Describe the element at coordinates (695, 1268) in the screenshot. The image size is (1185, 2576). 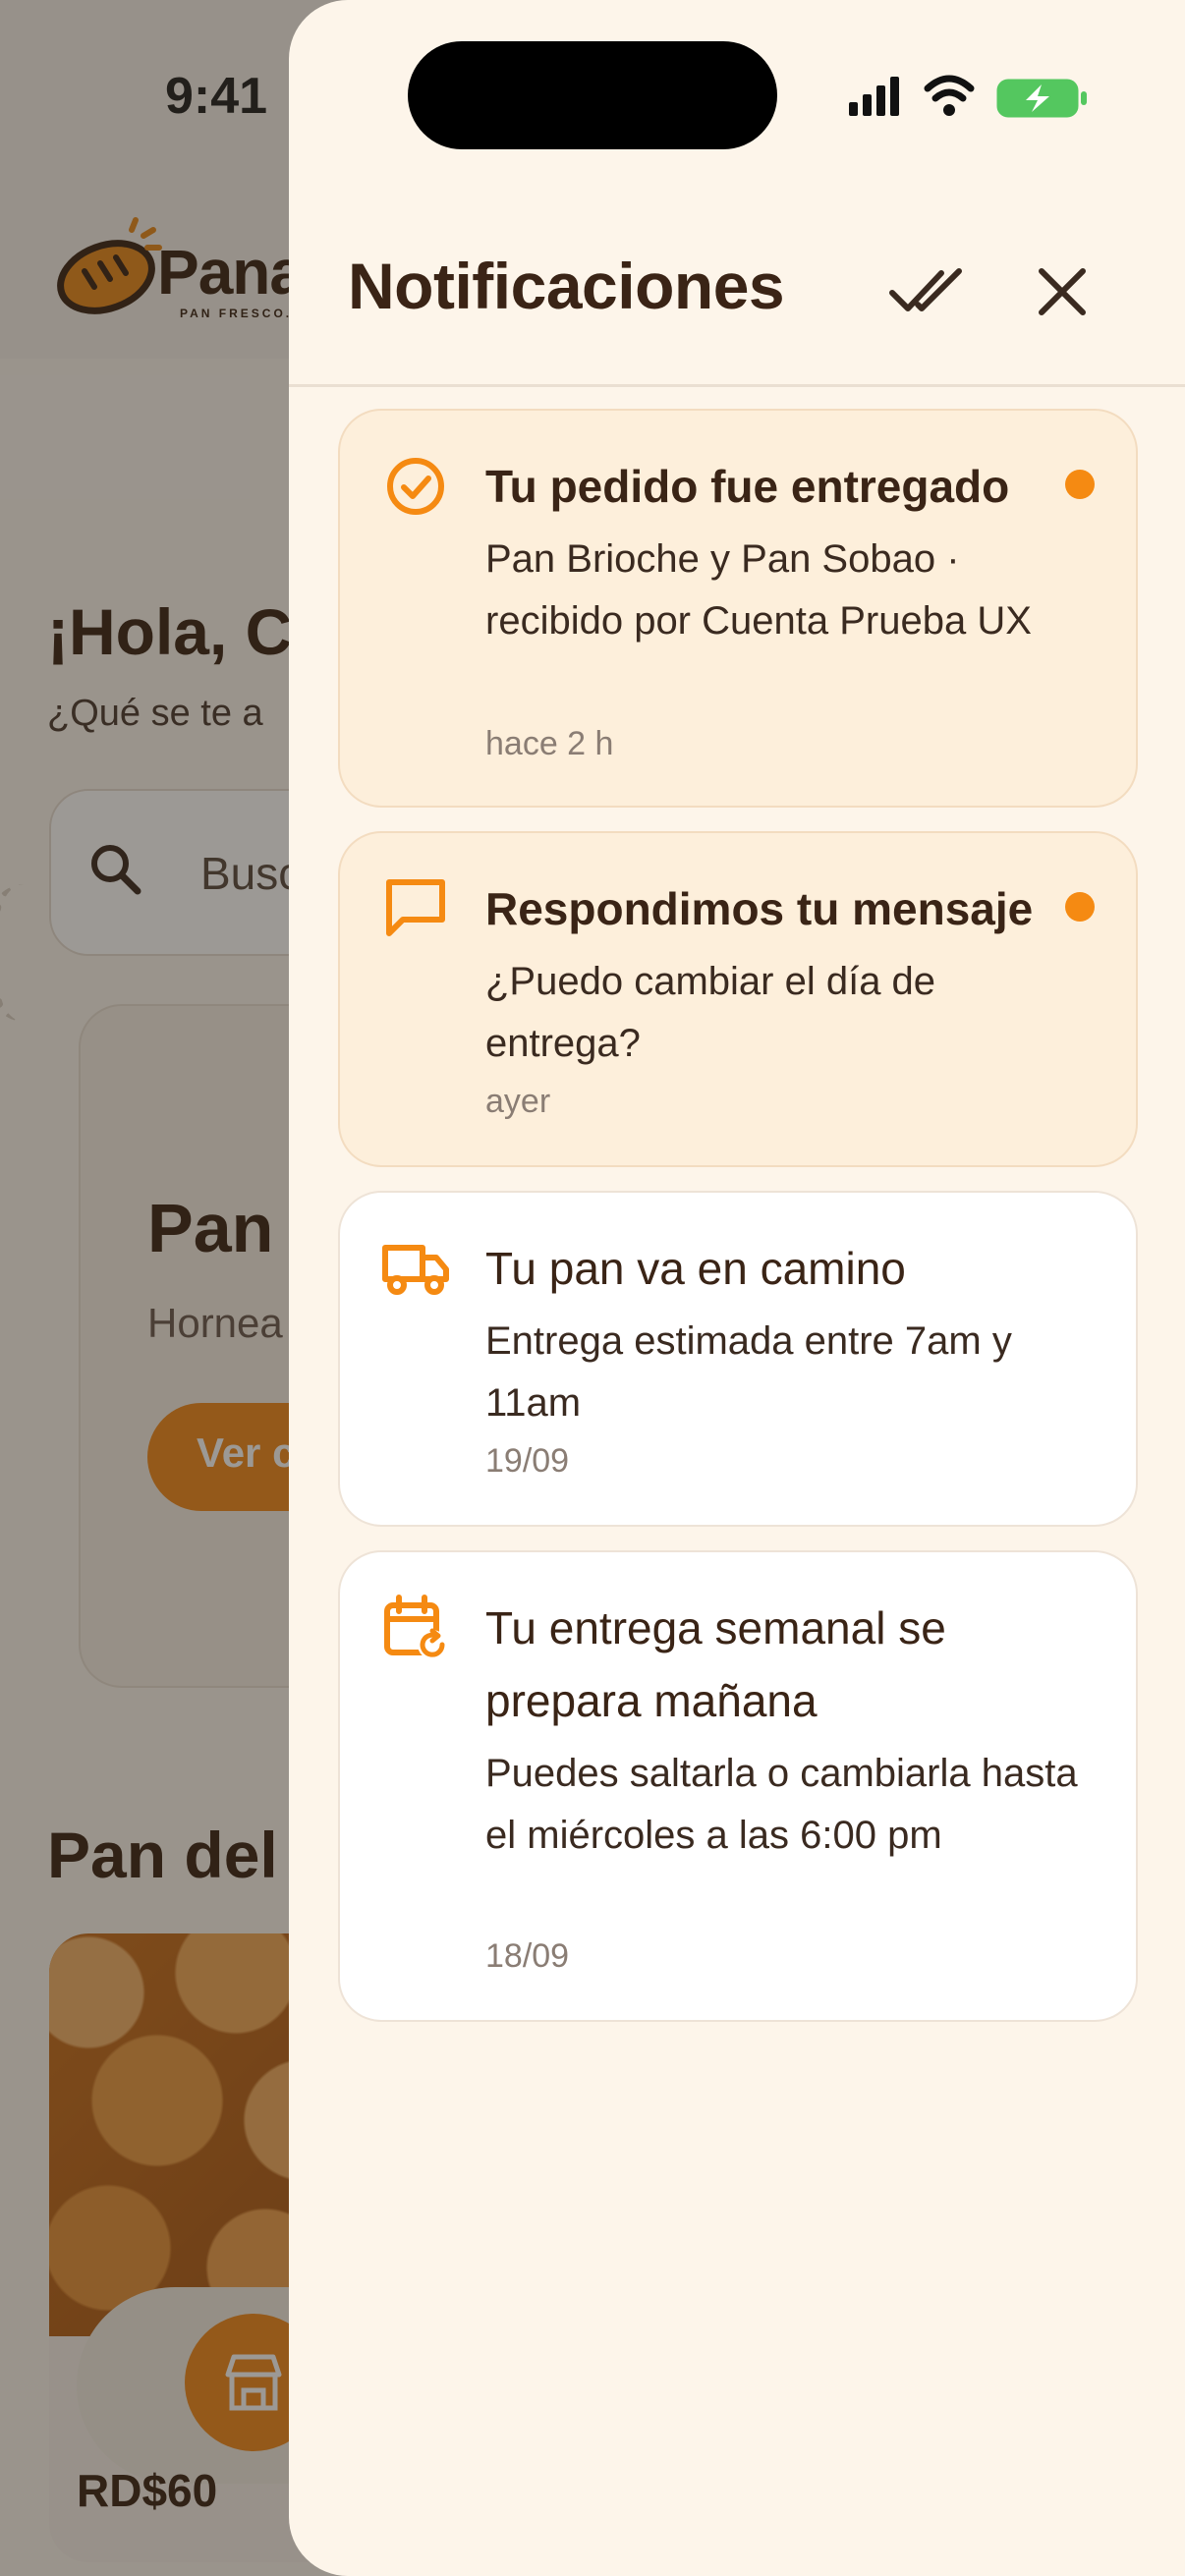
I see `notification-title: Tu pan va en camino` at that location.